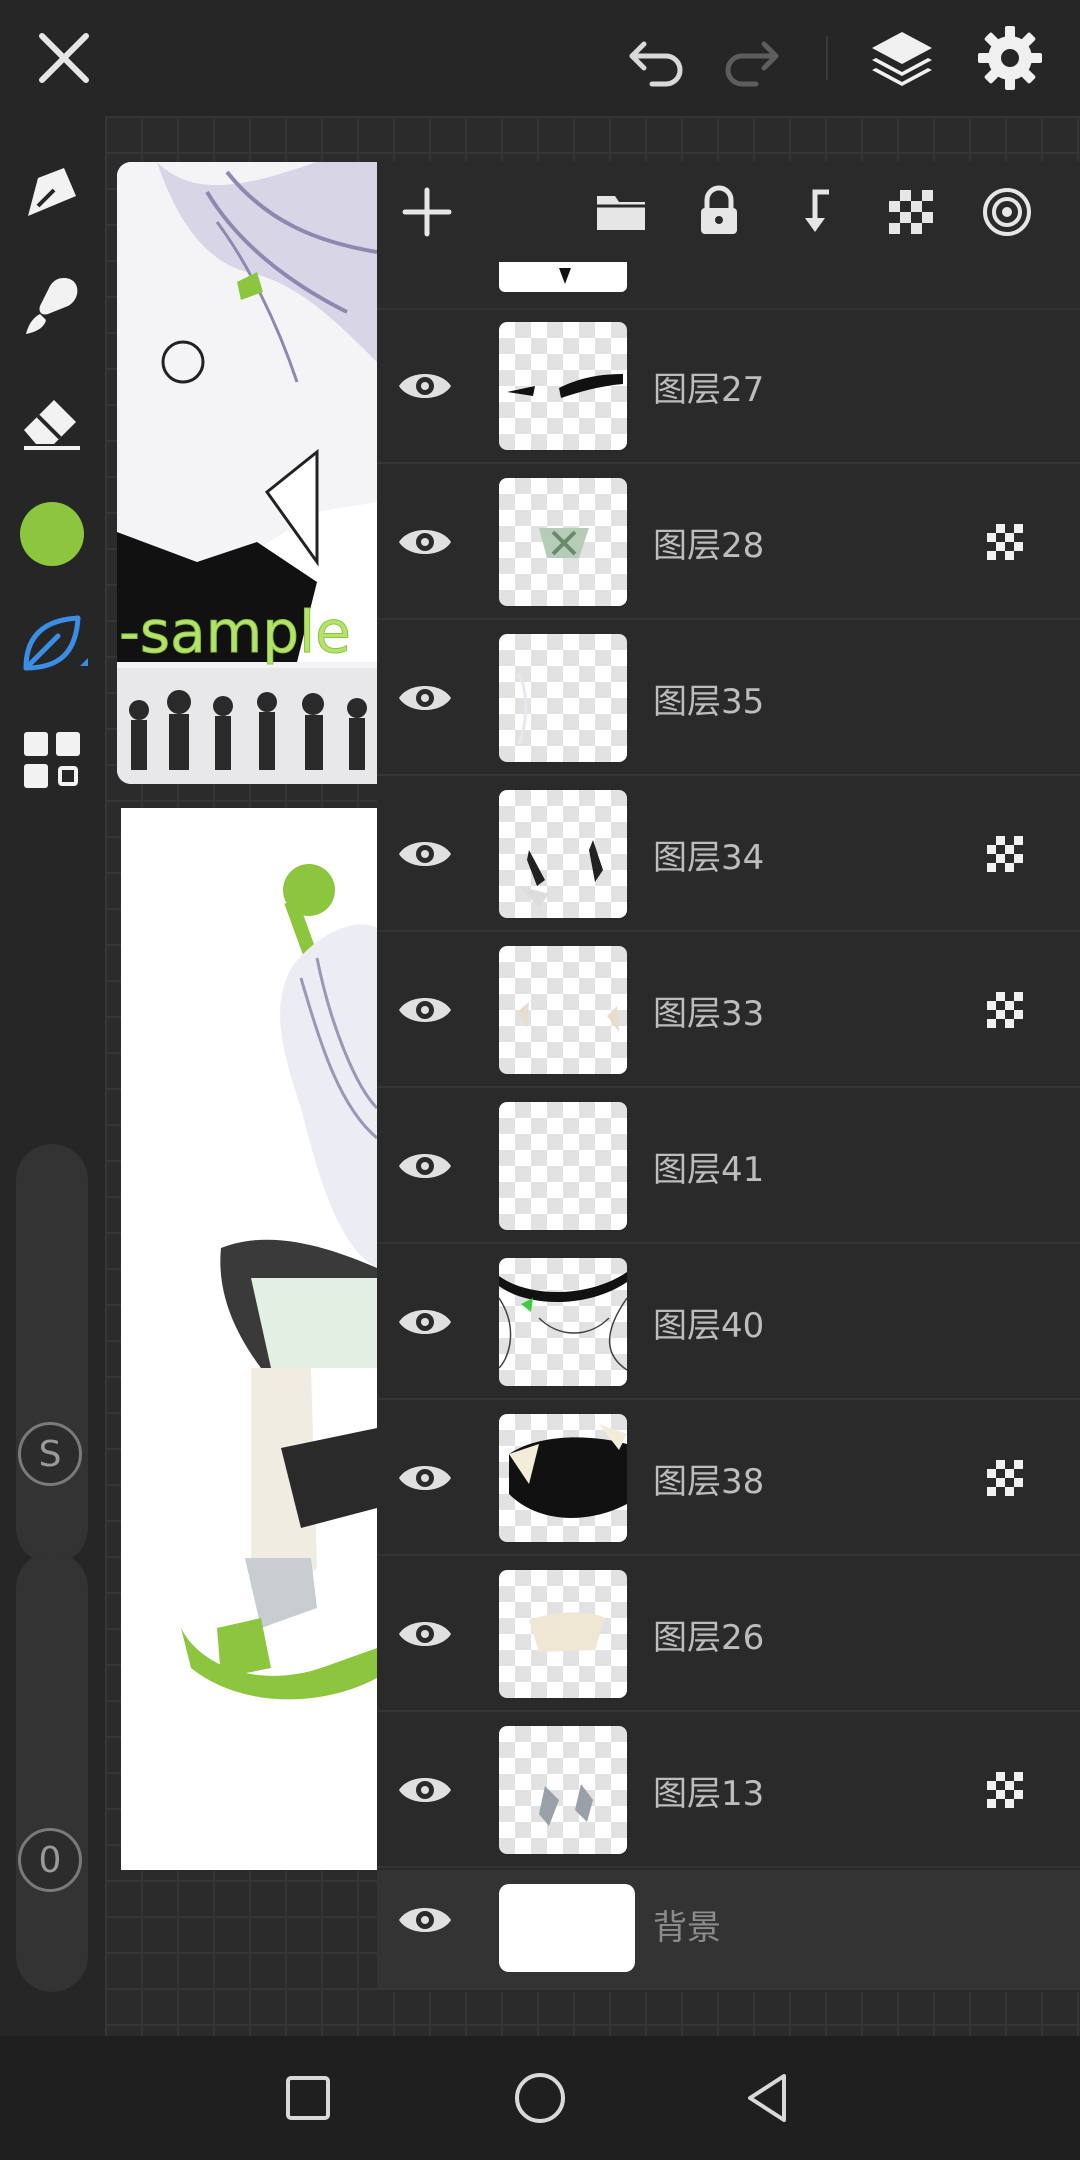 The image size is (1080, 2160). I want to click on color-swatch, so click(52, 534).